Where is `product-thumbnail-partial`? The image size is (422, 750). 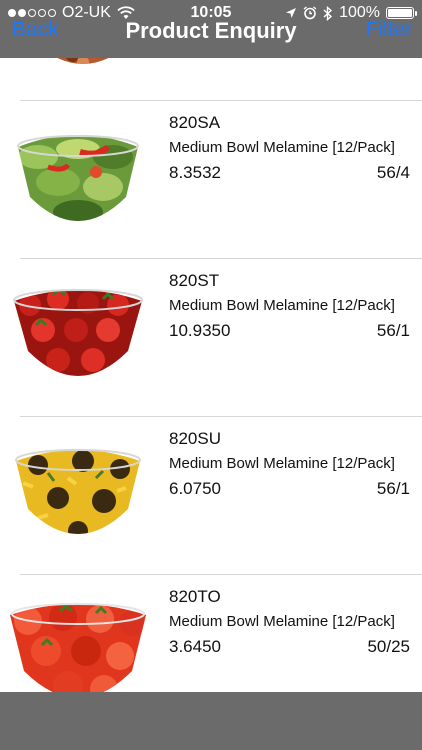 product-thumbnail-partial is located at coordinates (83, 69).